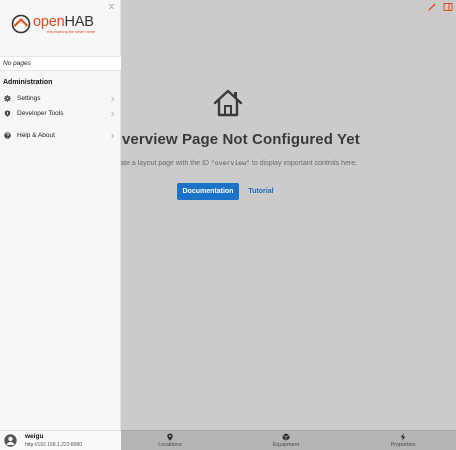 The image size is (456, 450). I want to click on home-icon-wrap, so click(228, 103).